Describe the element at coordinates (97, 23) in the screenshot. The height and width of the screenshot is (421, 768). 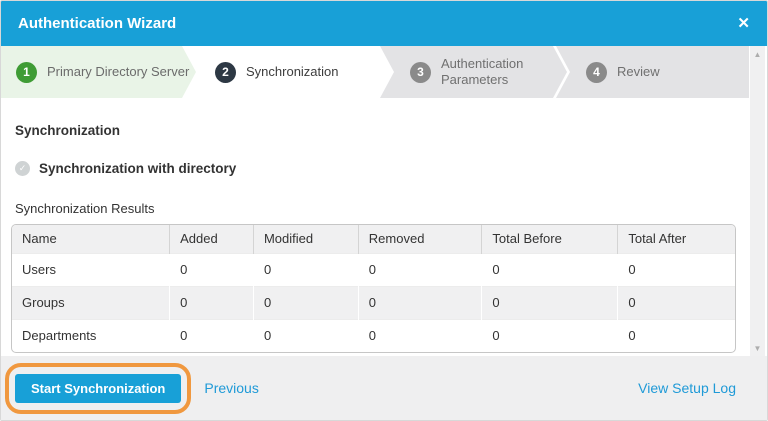
I see `dialog-title: Authentication Wizard` at that location.